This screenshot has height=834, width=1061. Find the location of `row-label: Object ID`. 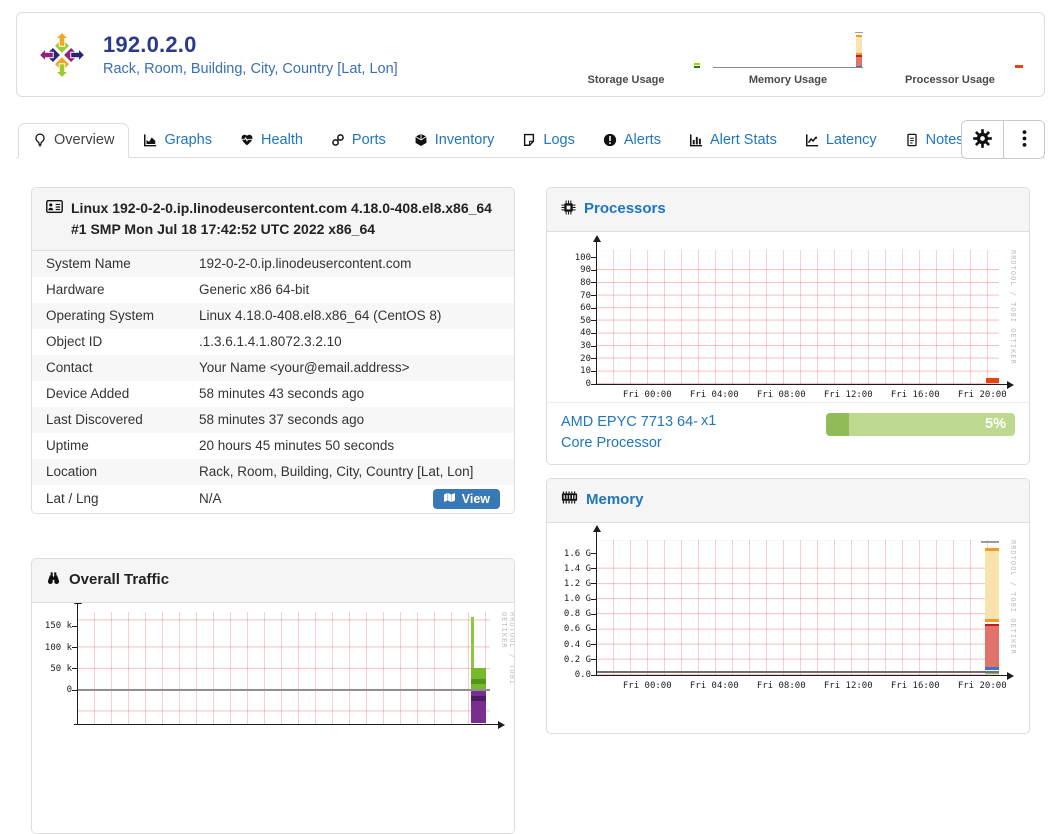

row-label: Object ID is located at coordinates (74, 341).